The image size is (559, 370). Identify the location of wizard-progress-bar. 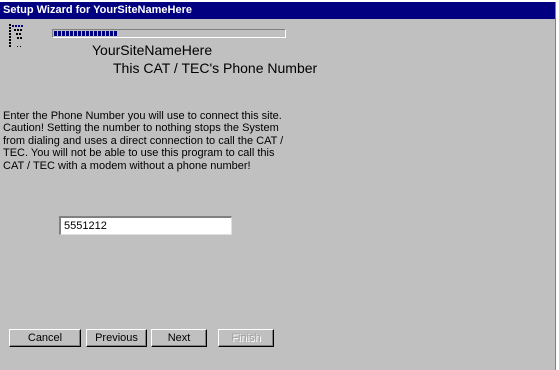
(169, 33).